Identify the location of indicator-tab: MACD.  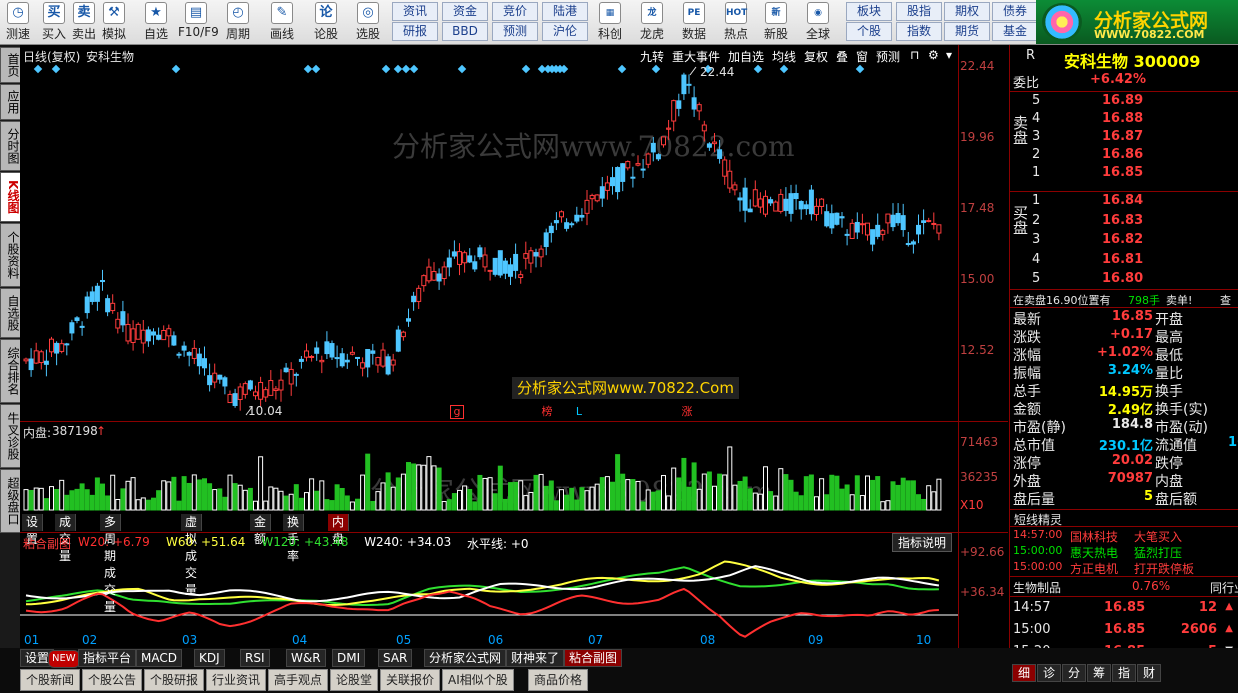
(159, 658).